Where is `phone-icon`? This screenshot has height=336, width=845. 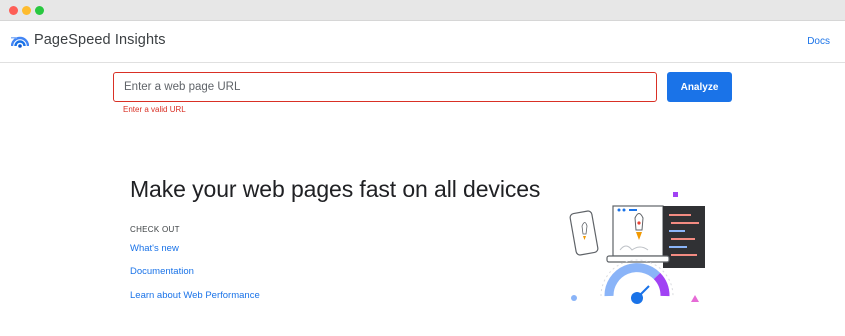 phone-icon is located at coordinates (584, 233).